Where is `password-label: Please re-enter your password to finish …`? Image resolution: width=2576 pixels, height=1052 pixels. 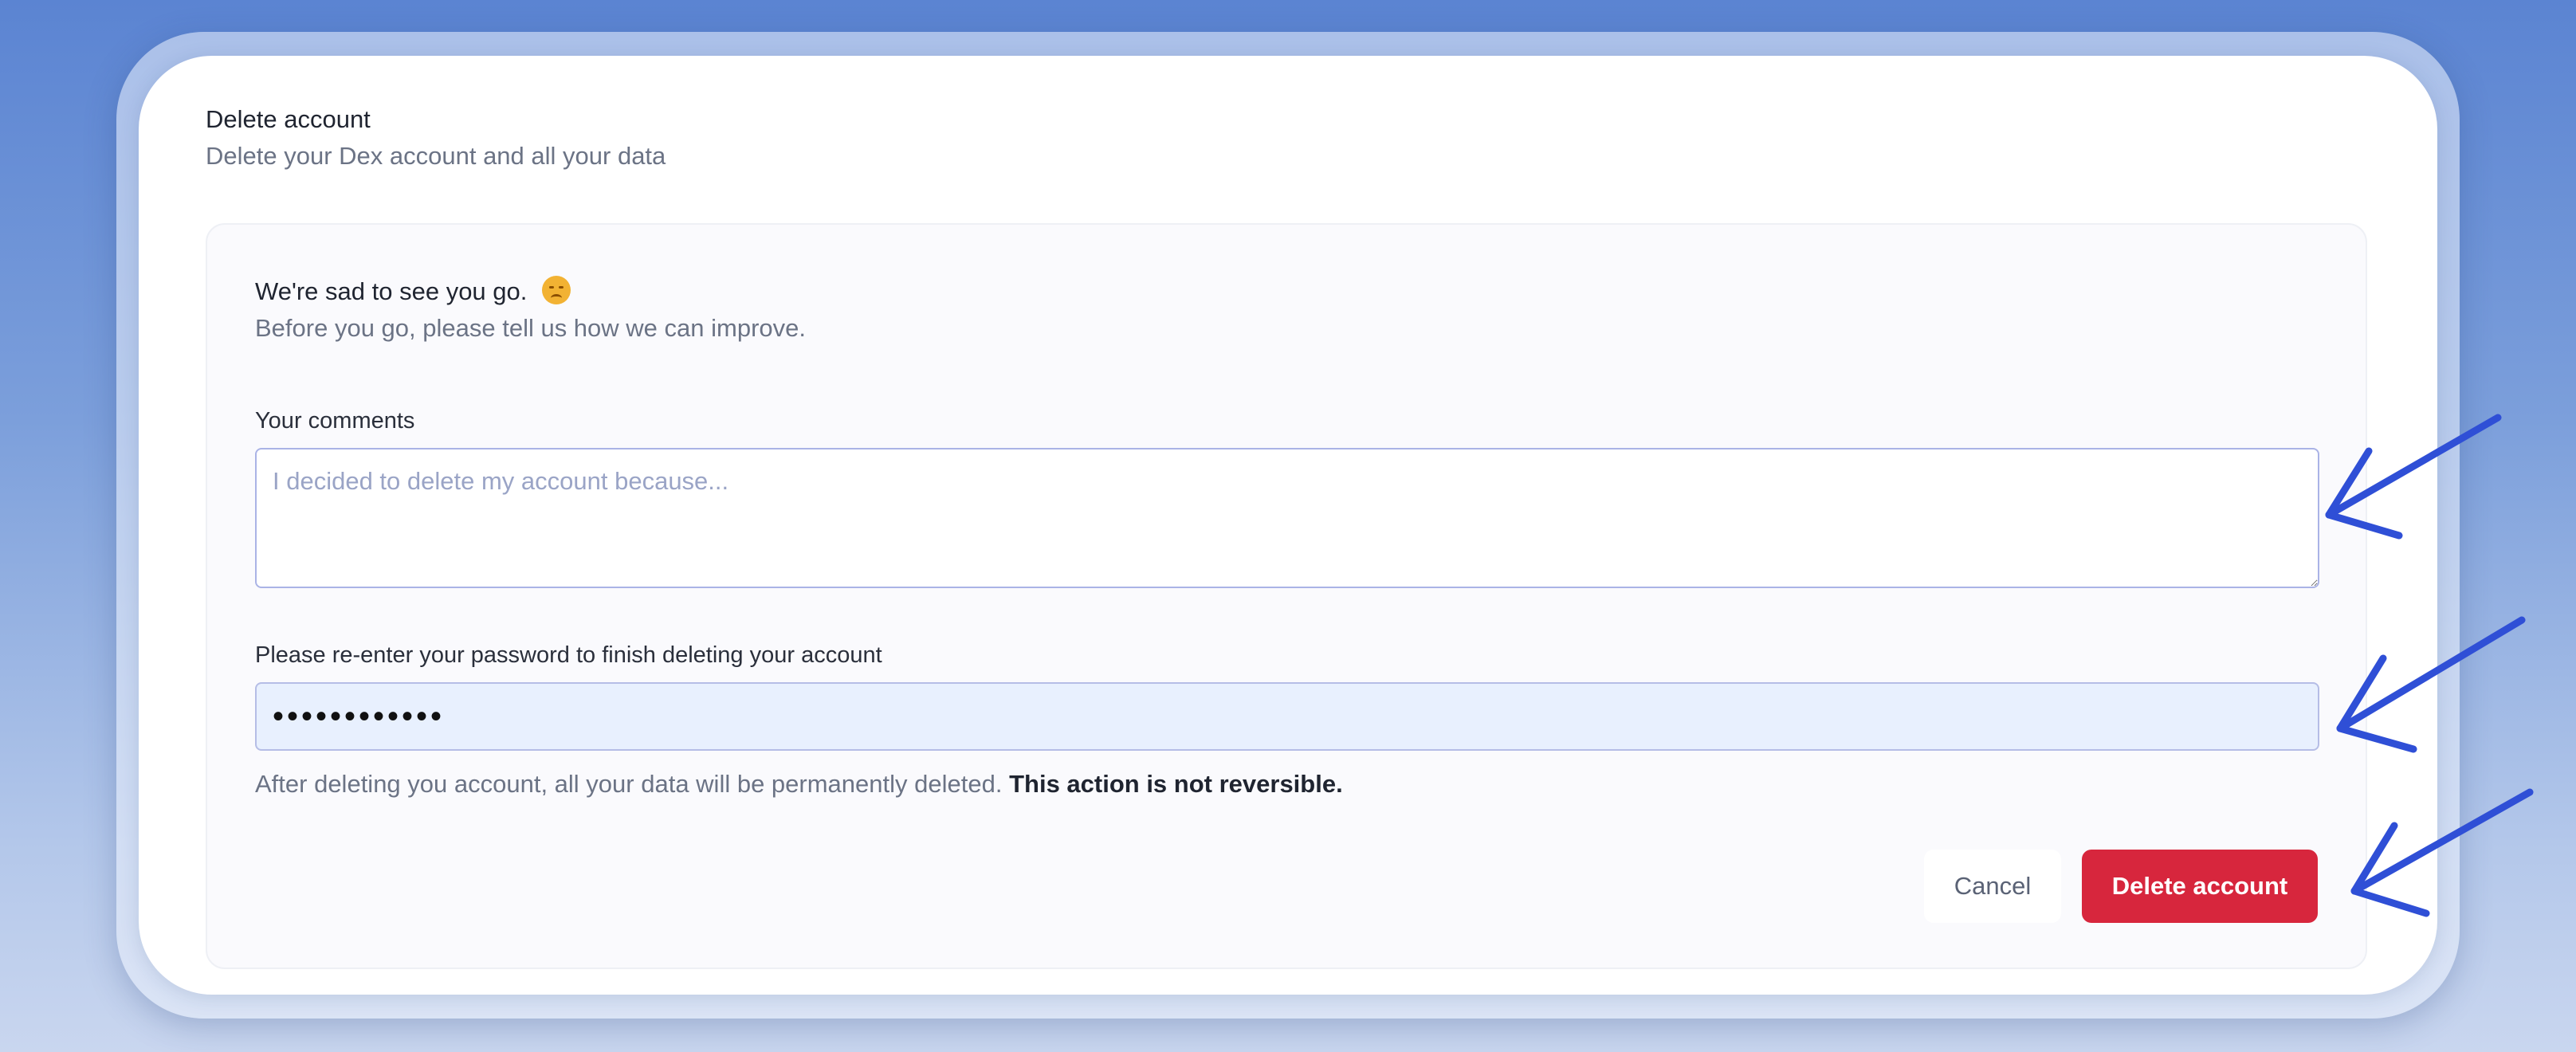 password-label: Please re-enter your password to finish … is located at coordinates (568, 655).